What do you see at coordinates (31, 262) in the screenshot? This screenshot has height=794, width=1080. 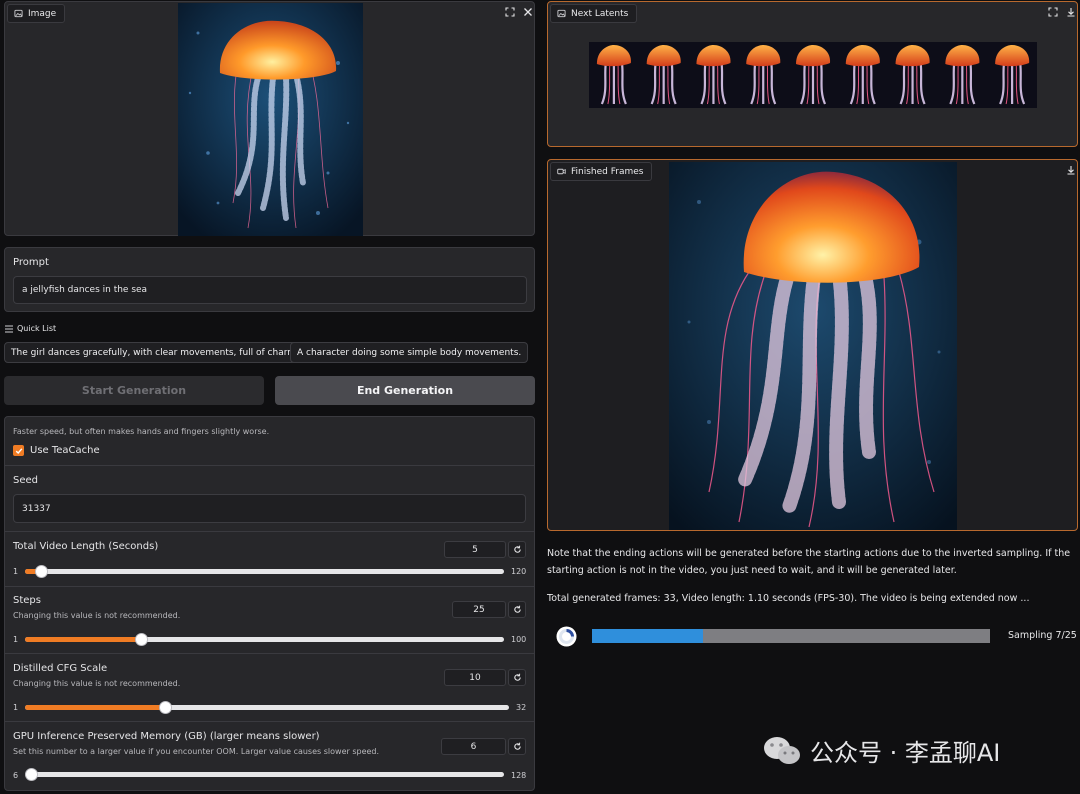 I see `prompt-label: Prompt` at bounding box center [31, 262].